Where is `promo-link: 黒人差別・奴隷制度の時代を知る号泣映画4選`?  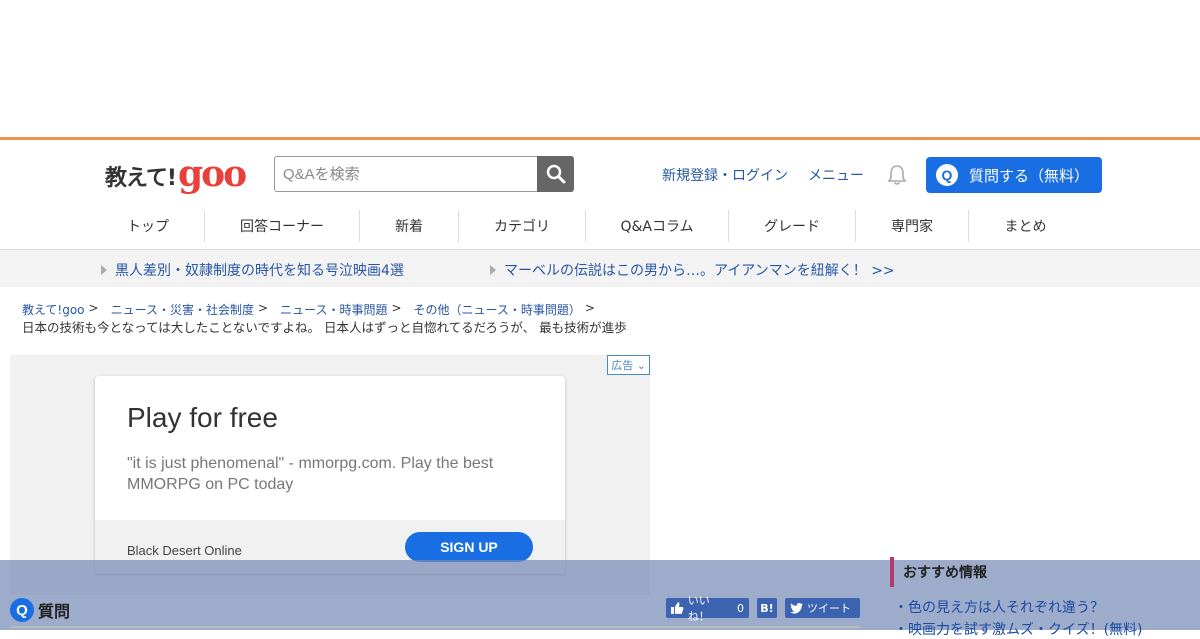 promo-link: 黒人差別・奴隷制度の時代を知る号泣映画4選 is located at coordinates (252, 270).